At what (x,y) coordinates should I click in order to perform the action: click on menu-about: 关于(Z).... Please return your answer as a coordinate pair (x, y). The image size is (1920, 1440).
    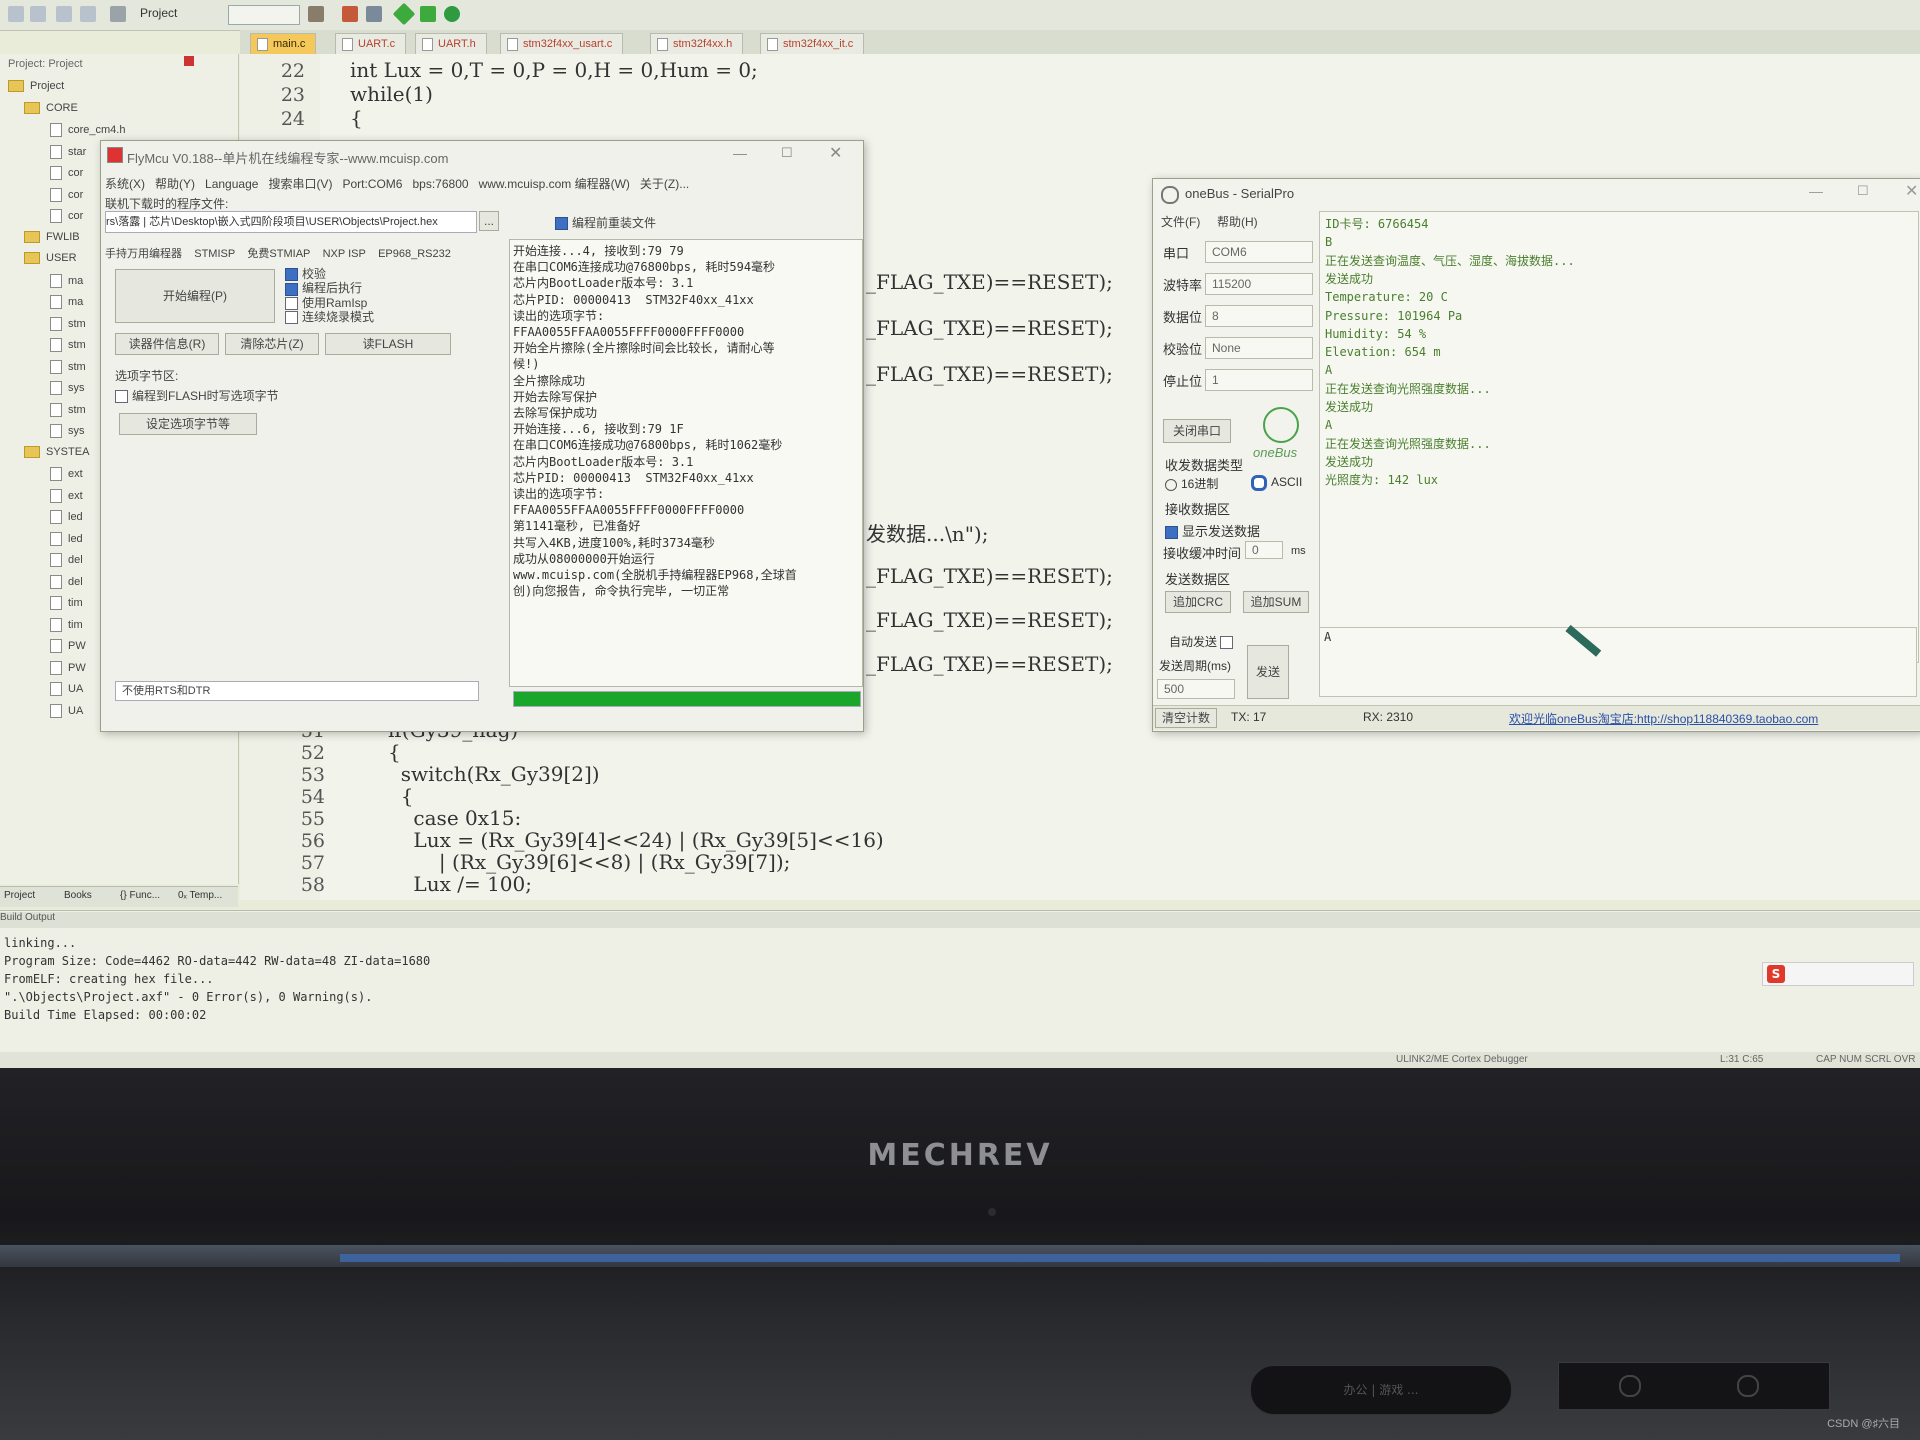
    Looking at the image, I should click on (664, 184).